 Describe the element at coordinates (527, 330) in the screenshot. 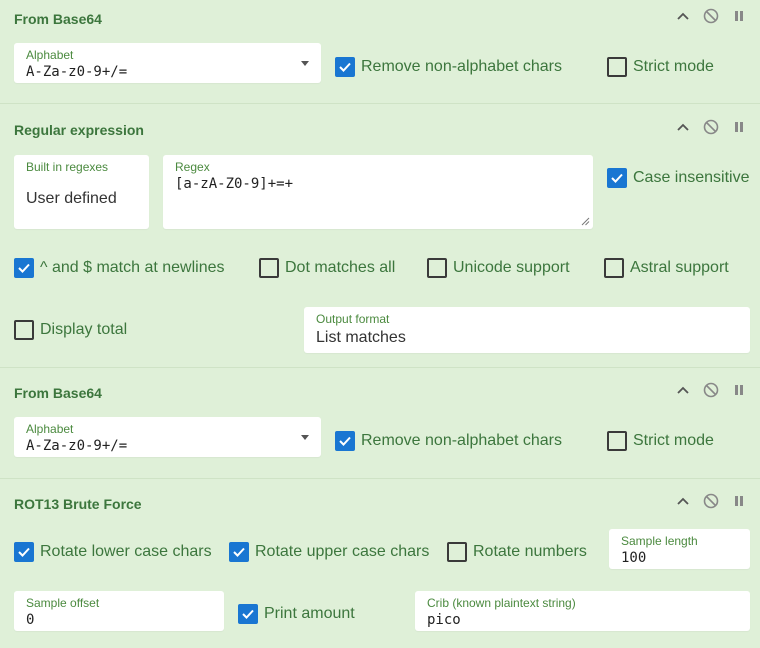

I see `output-format-select: Output format List matches` at that location.